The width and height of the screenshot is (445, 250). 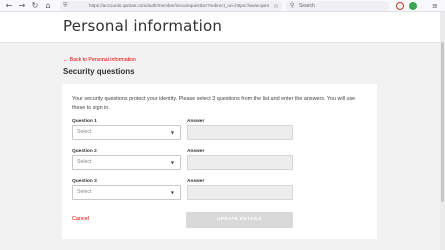 I want to click on question-3-select-value: Select, so click(x=84, y=192).